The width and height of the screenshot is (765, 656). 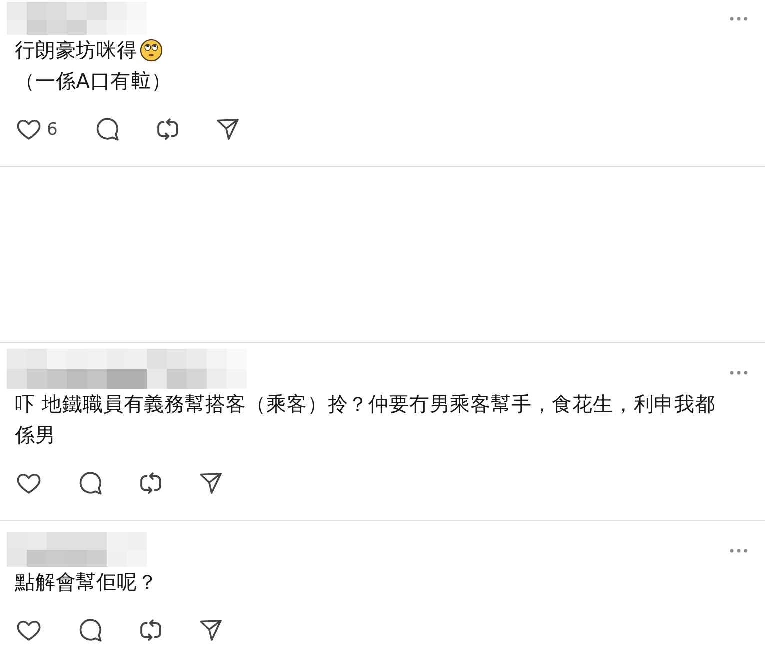 What do you see at coordinates (52, 129) in the screenshot?
I see `like-count: 6` at bounding box center [52, 129].